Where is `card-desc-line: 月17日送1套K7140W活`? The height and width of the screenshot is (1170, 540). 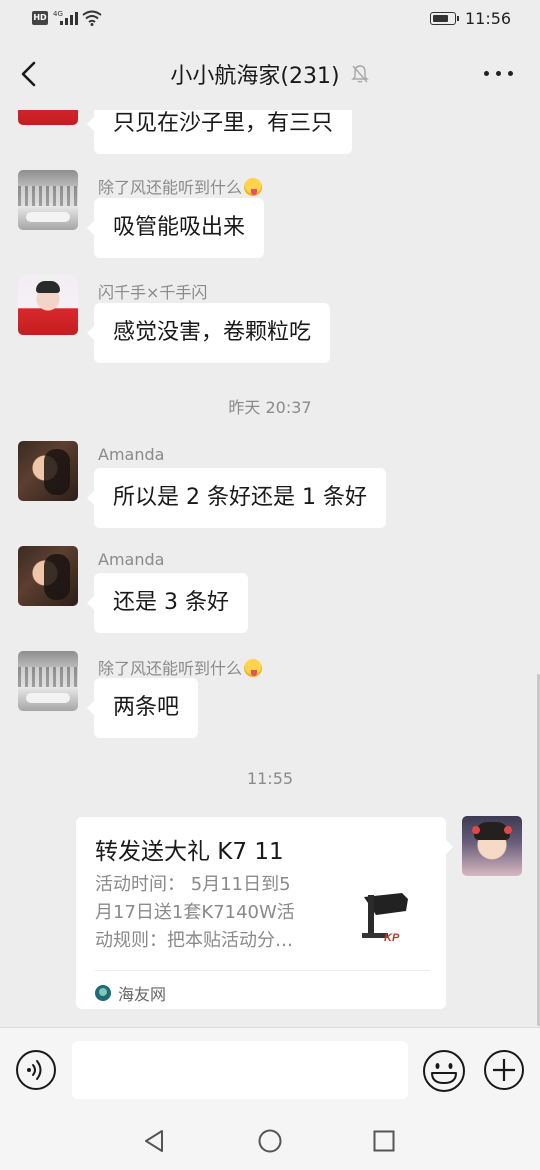 card-desc-line: 月17日送1套K7140W活 is located at coordinates (195, 912).